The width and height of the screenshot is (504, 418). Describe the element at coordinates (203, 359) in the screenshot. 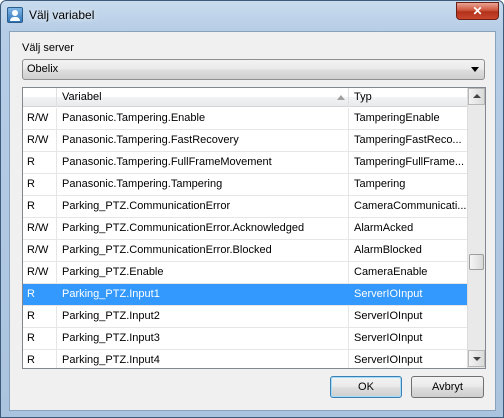

I see `cell-variable: Parking_PTZ.Input4` at that location.